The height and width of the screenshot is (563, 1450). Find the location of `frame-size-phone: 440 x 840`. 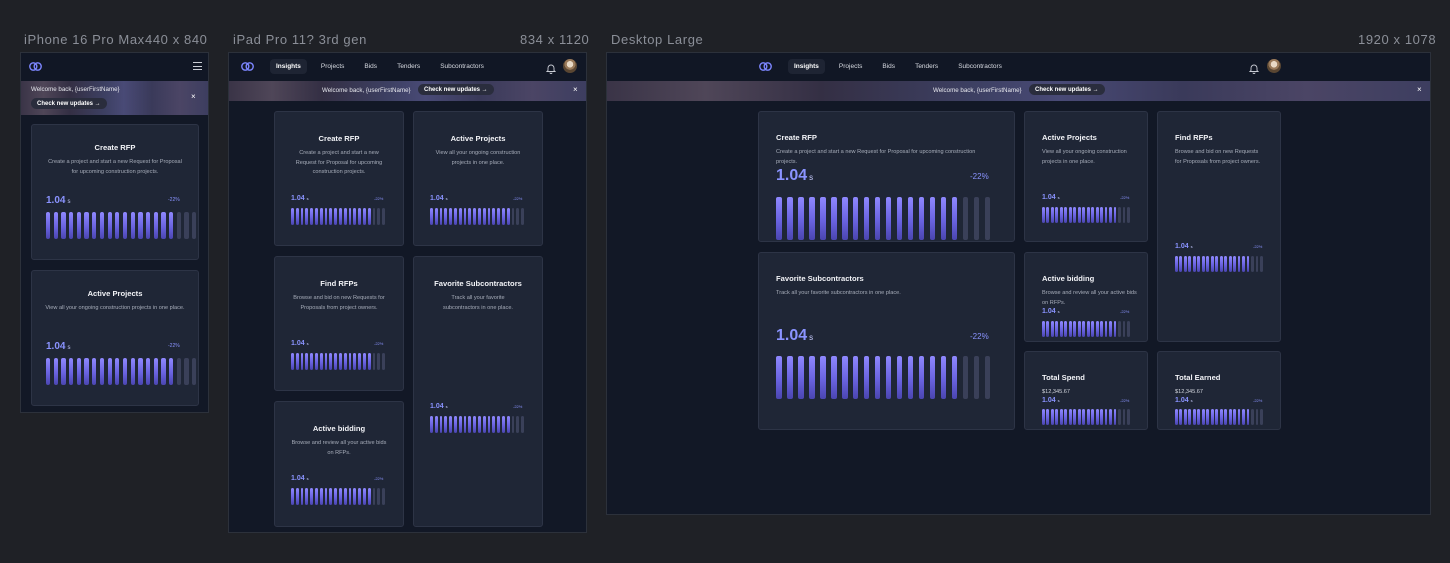

frame-size-phone: 440 x 840 is located at coordinates (176, 39).